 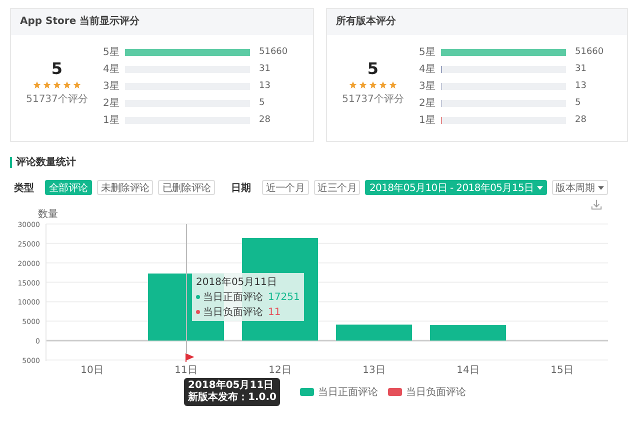 I want to click on filter-button: 近一个月, so click(x=285, y=187).